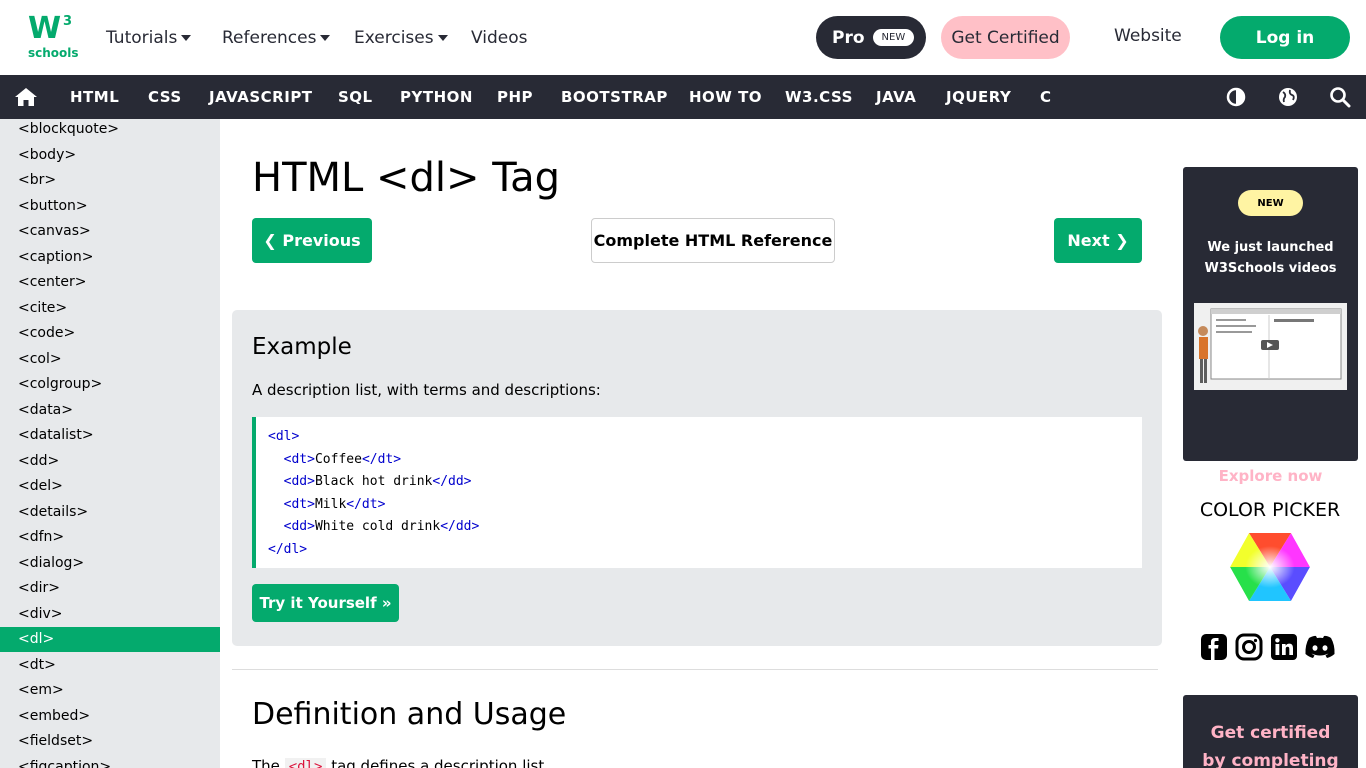 The image size is (1366, 768). Describe the element at coordinates (725, 97) in the screenshot. I see `nav-howto: HOW TO` at that location.